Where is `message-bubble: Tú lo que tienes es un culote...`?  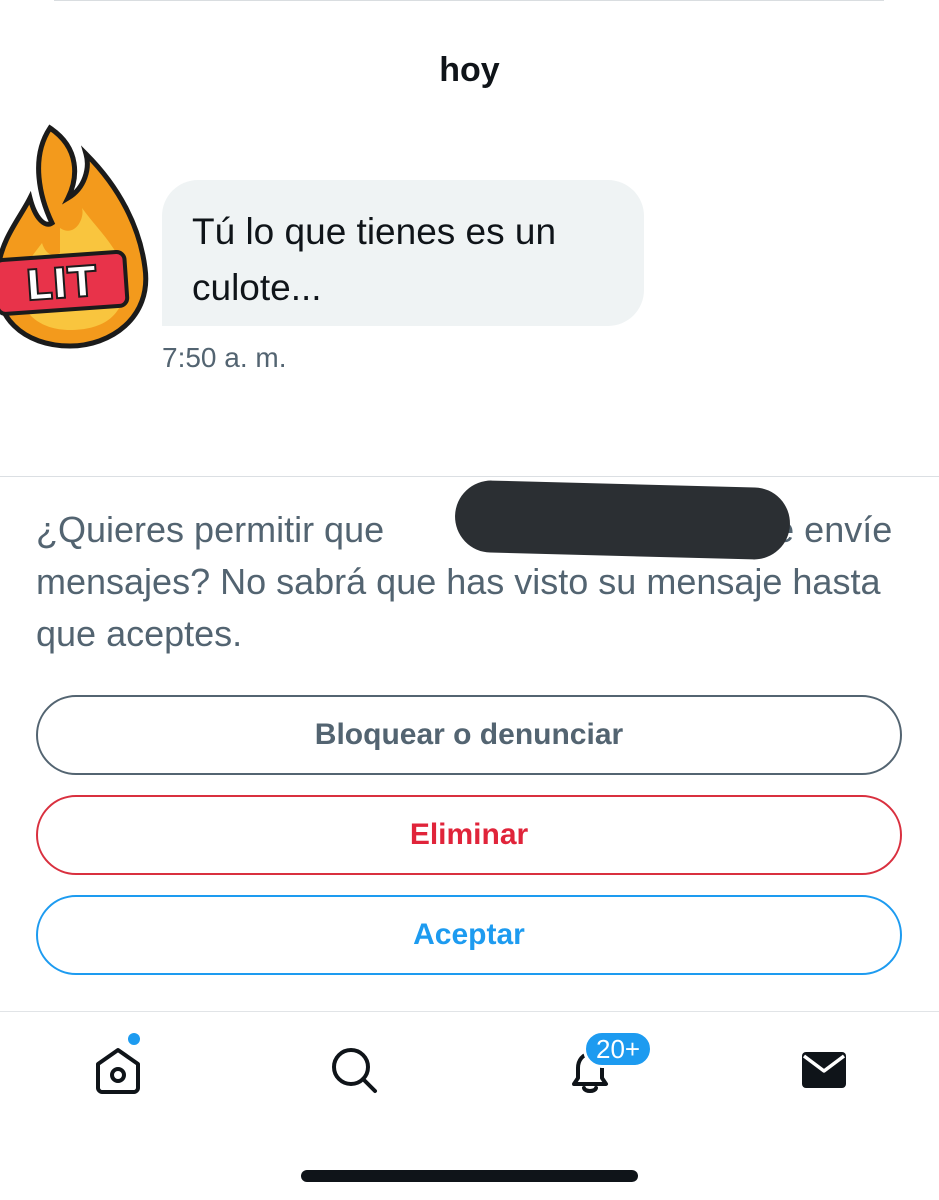
message-bubble: Tú lo que tienes es un culote... is located at coordinates (403, 253).